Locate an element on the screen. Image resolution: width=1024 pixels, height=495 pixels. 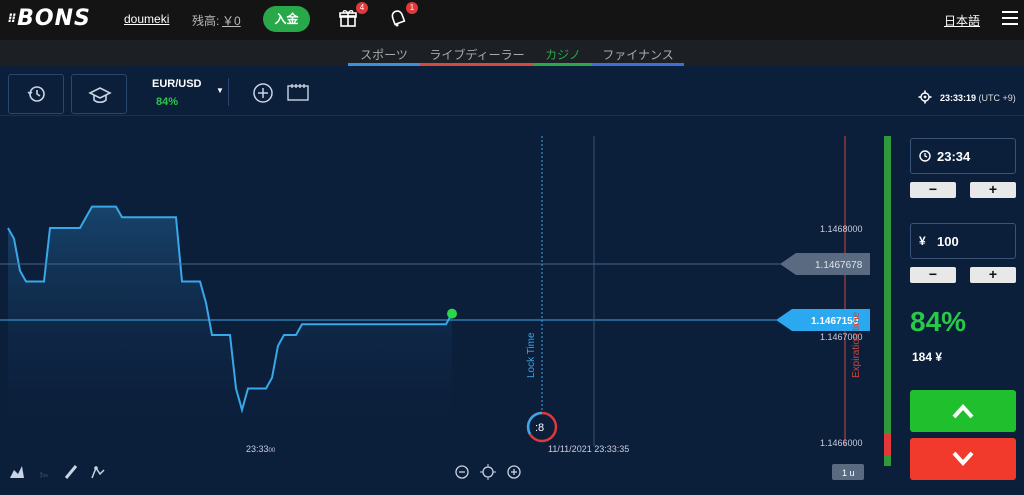
notifications-badge: 1 is located at coordinates (412, 8).